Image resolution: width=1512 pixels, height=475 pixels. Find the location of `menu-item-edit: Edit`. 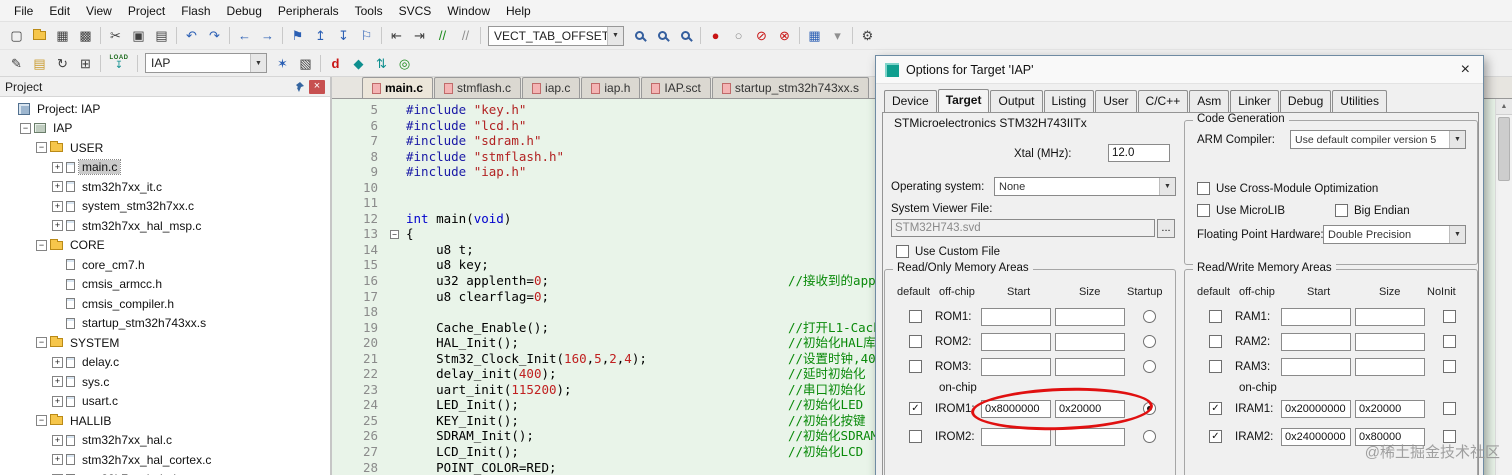

menu-item-edit: Edit is located at coordinates (59, 11).